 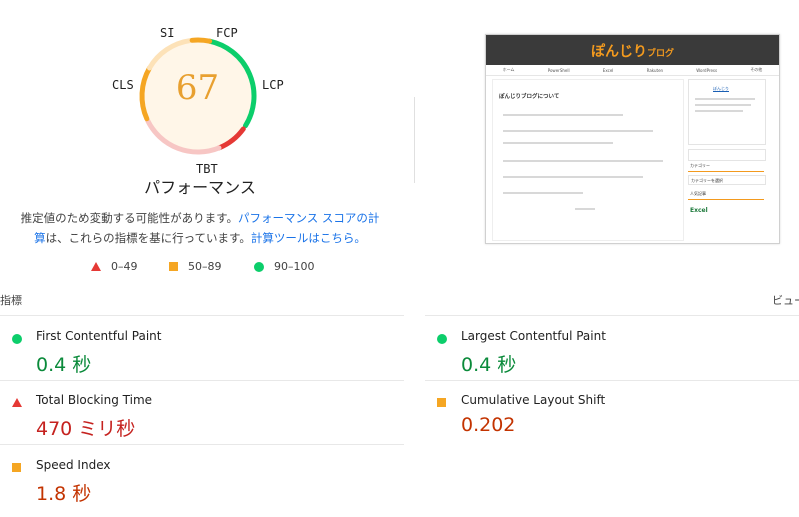 I want to click on score-legend: 0–49 50–89 90–100, so click(x=200, y=268).